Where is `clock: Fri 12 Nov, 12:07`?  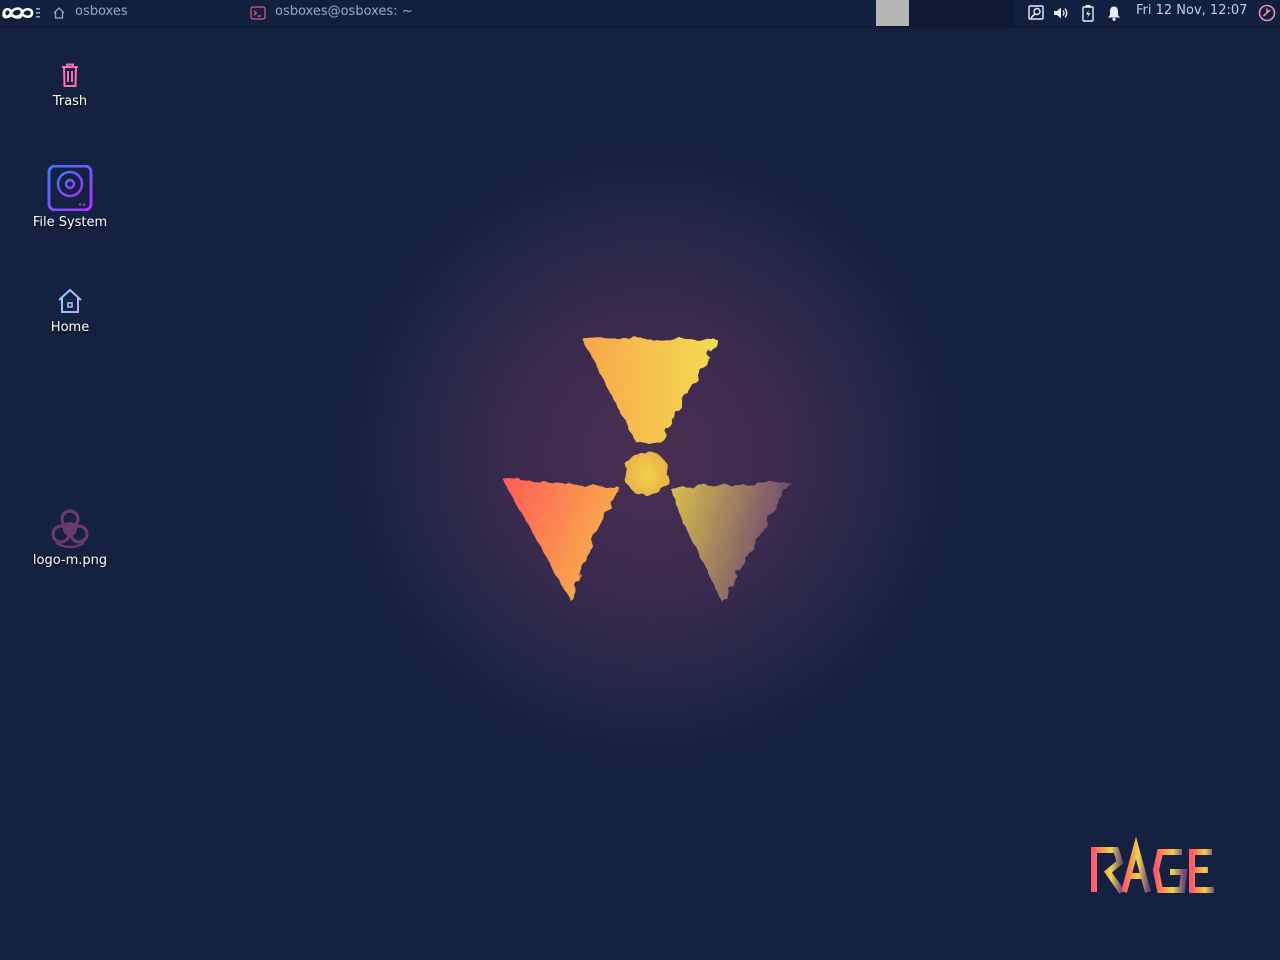 clock: Fri 12 Nov, 12:07 is located at coordinates (1191, 12).